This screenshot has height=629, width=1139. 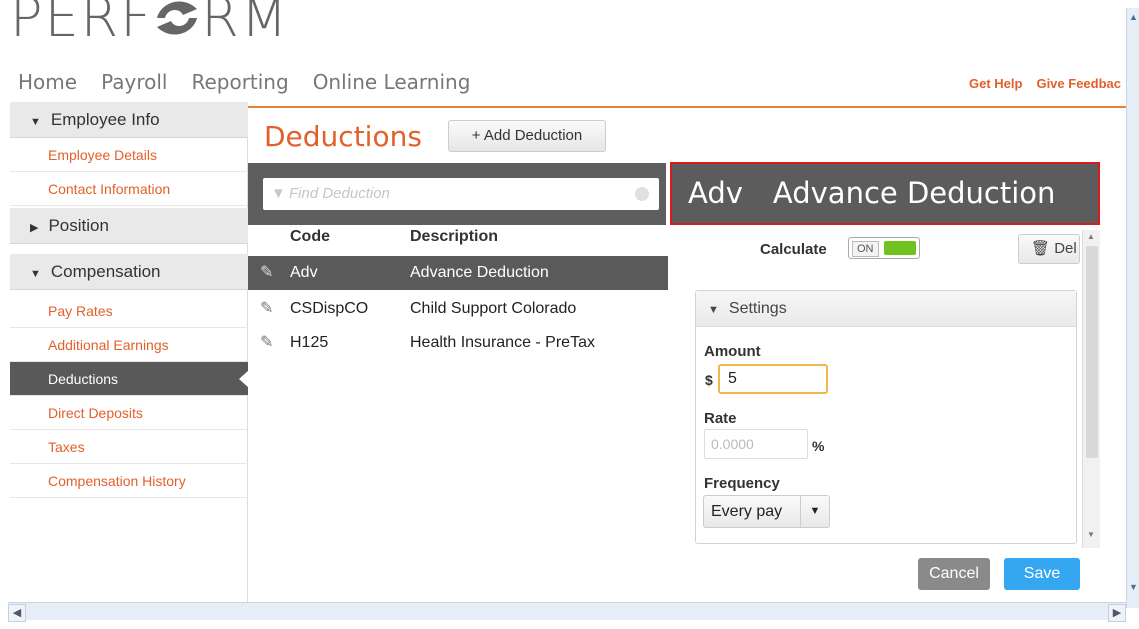 What do you see at coordinates (129, 311) in the screenshot?
I see `sidebar-item-pay-rates: Pay Rates` at bounding box center [129, 311].